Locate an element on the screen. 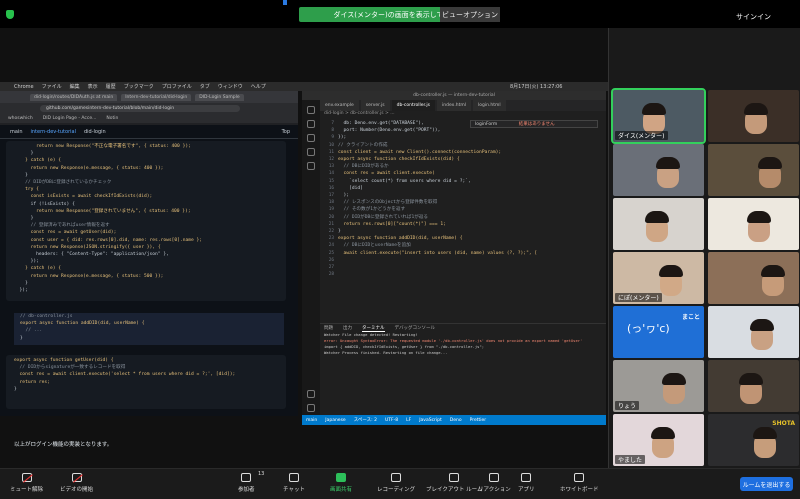  code-line: // クライアントの作成 is located at coordinates (363, 145).